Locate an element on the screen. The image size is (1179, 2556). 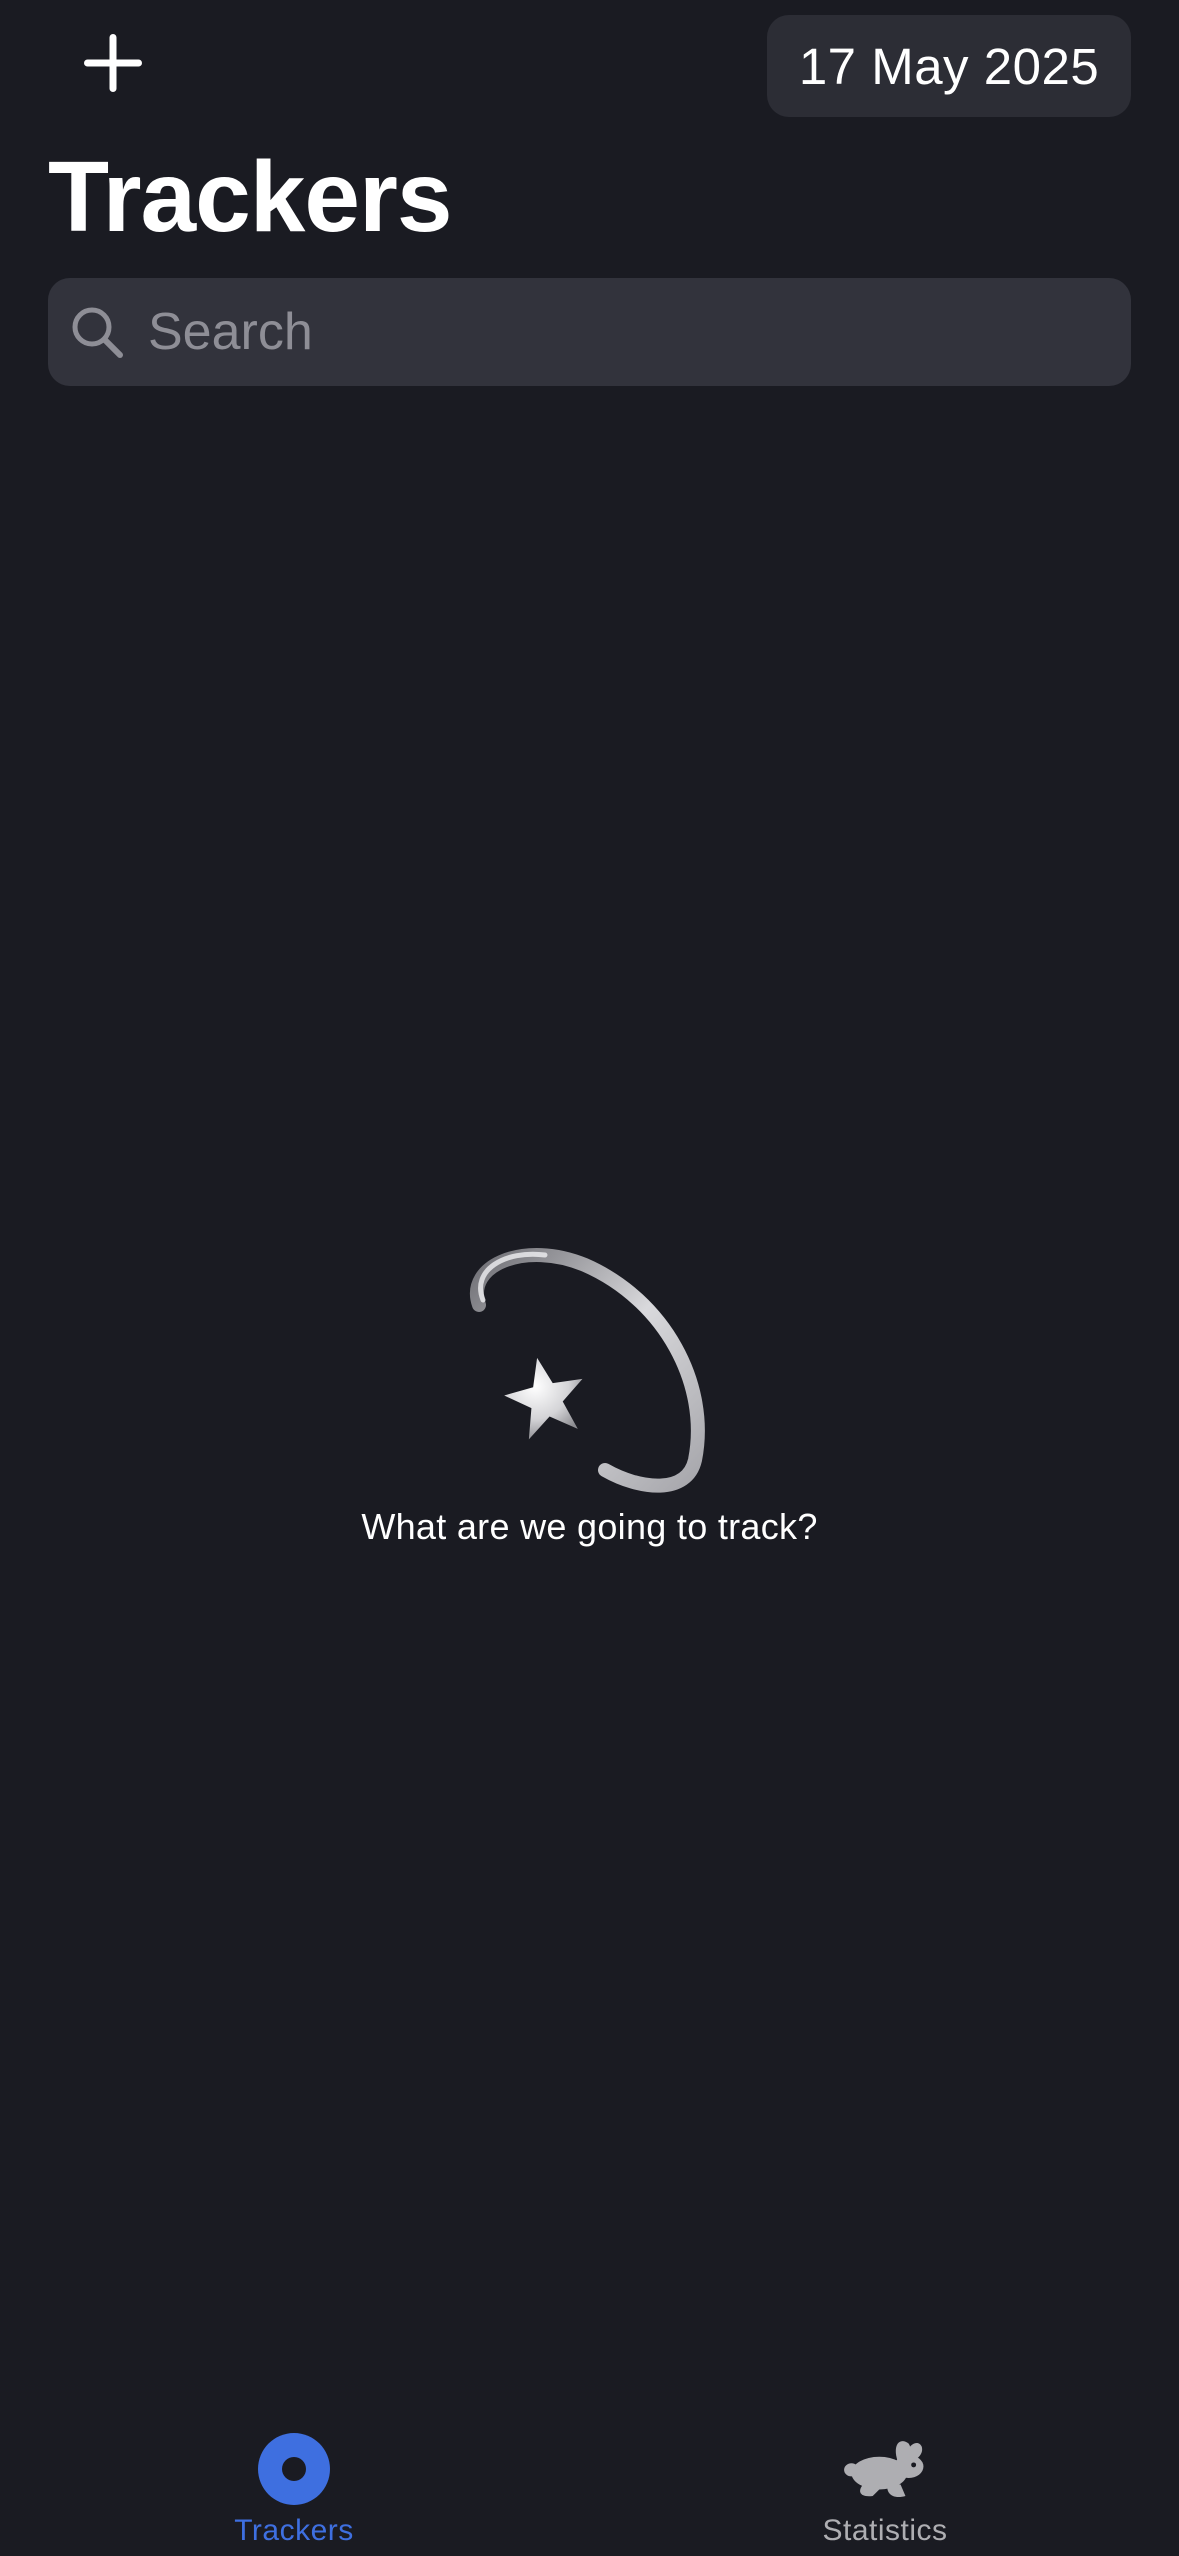
date-label: 17 May 2025 is located at coordinates (949, 66).